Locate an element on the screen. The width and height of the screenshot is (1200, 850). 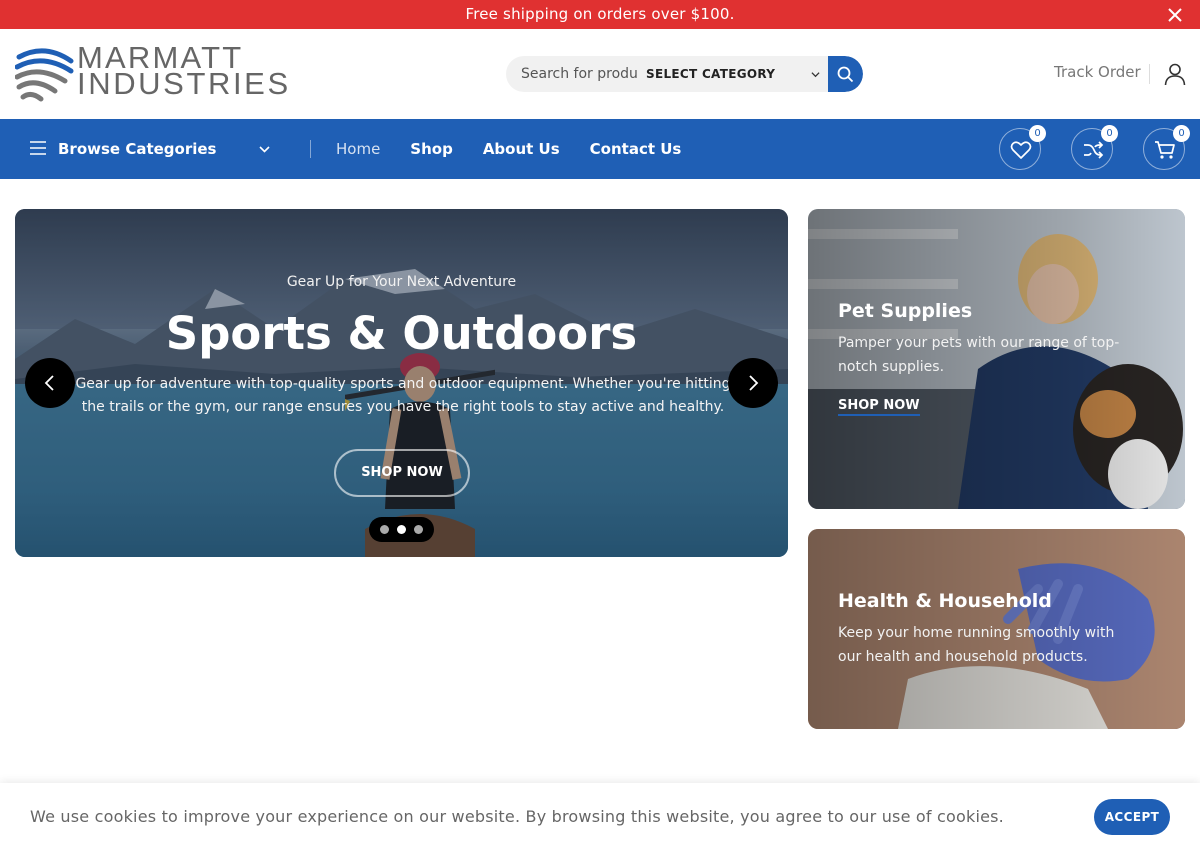
shuffle-icon is located at coordinates (1094, 150).